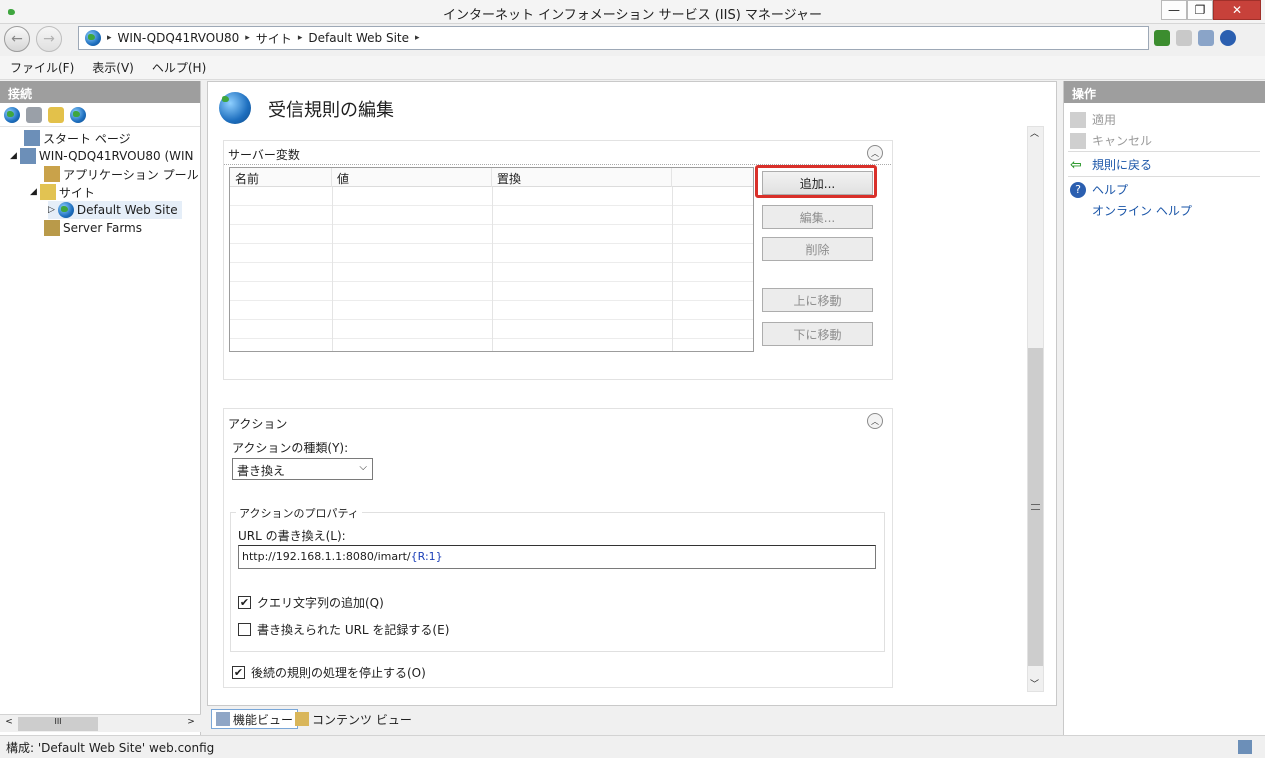  What do you see at coordinates (1237, 10) in the screenshot?
I see `close-button: ✕` at bounding box center [1237, 10].